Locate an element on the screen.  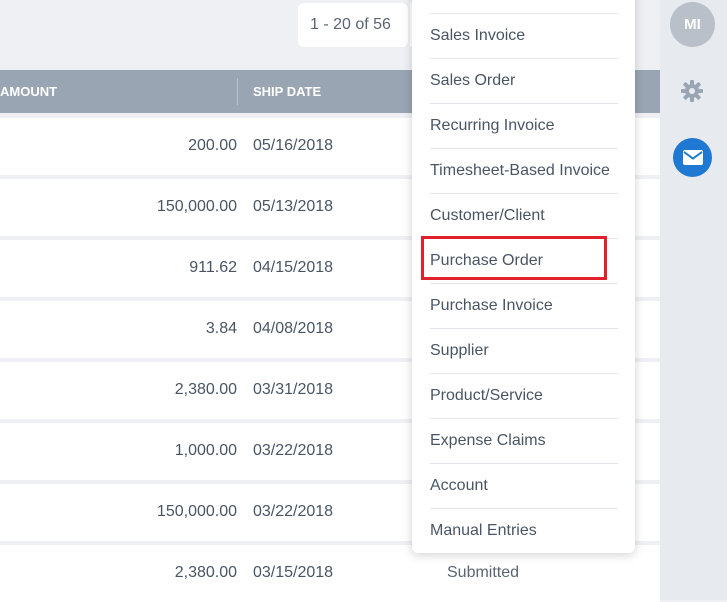
menu-item-expense-claims: Expense Claims is located at coordinates (524, 440).